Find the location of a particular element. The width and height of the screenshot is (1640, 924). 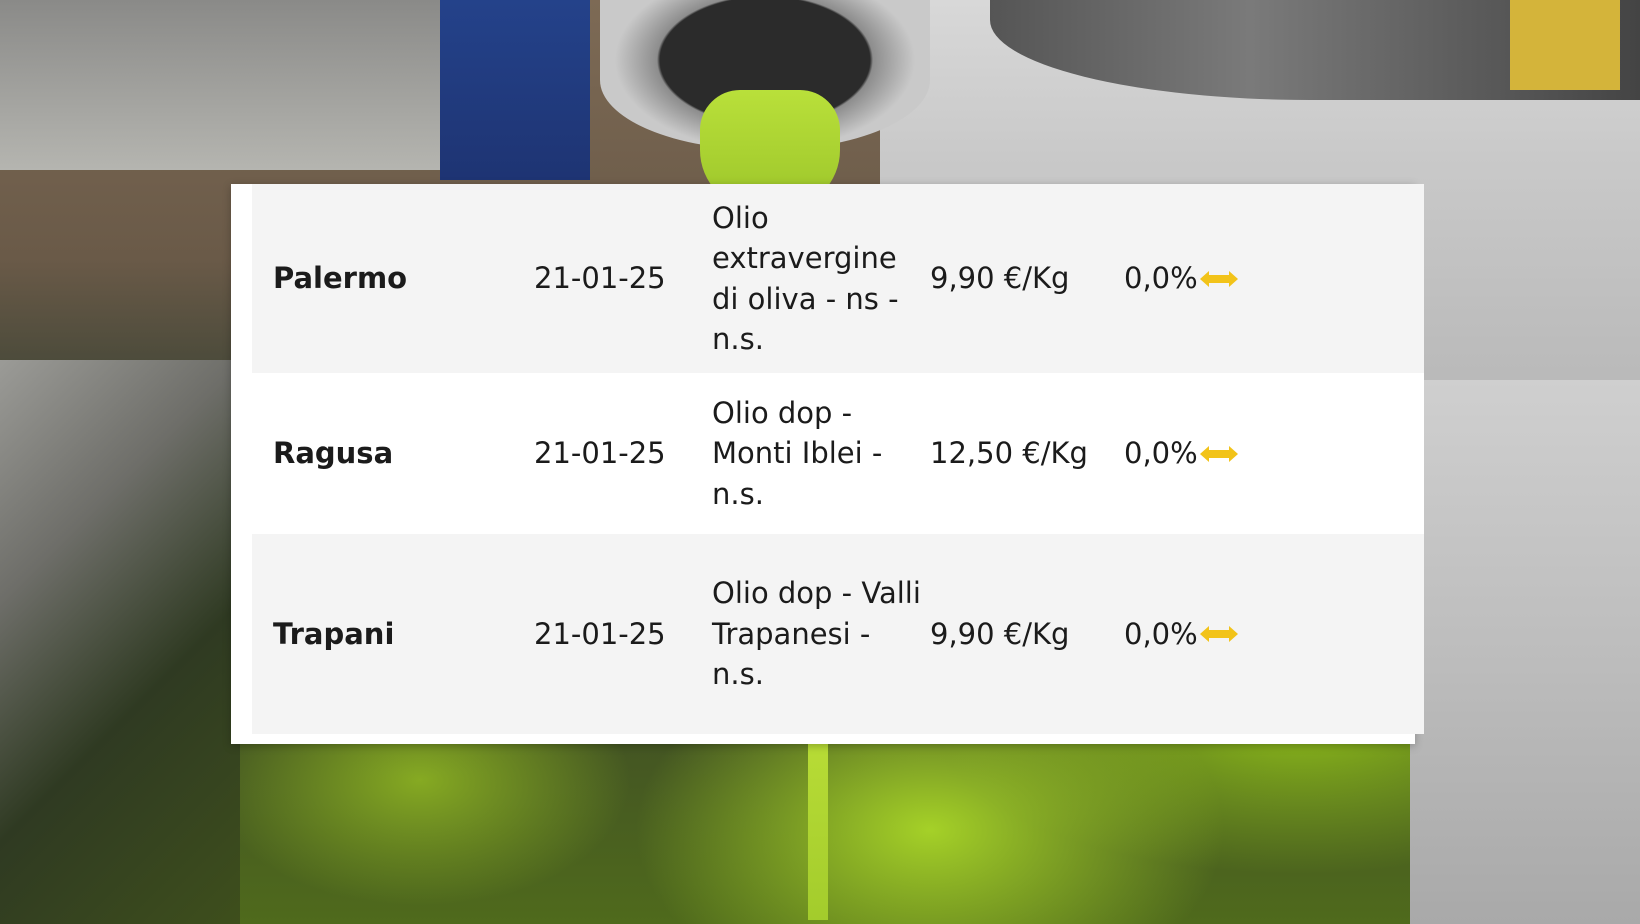

product-cell: Olio dop - Valli Trapanesi - n.s. is located at coordinates (816, 634).